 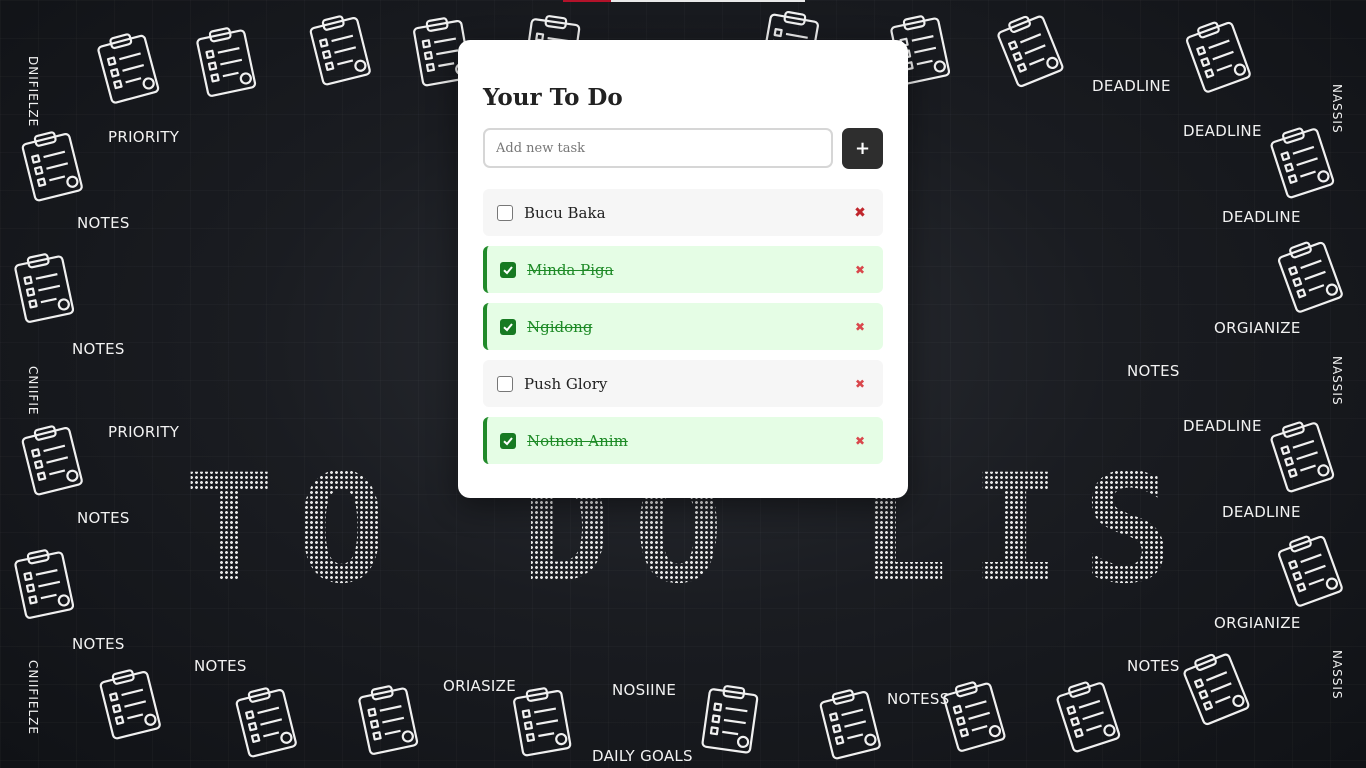 I want to click on task-label: Bucu Baka, so click(x=565, y=212).